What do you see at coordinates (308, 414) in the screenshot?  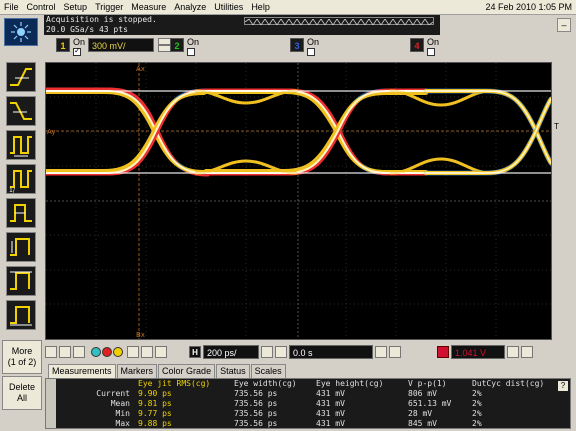 I see `table-row: Min 9.77 ps 735.56 ps 431 mV 28 mV 2%` at bounding box center [308, 414].